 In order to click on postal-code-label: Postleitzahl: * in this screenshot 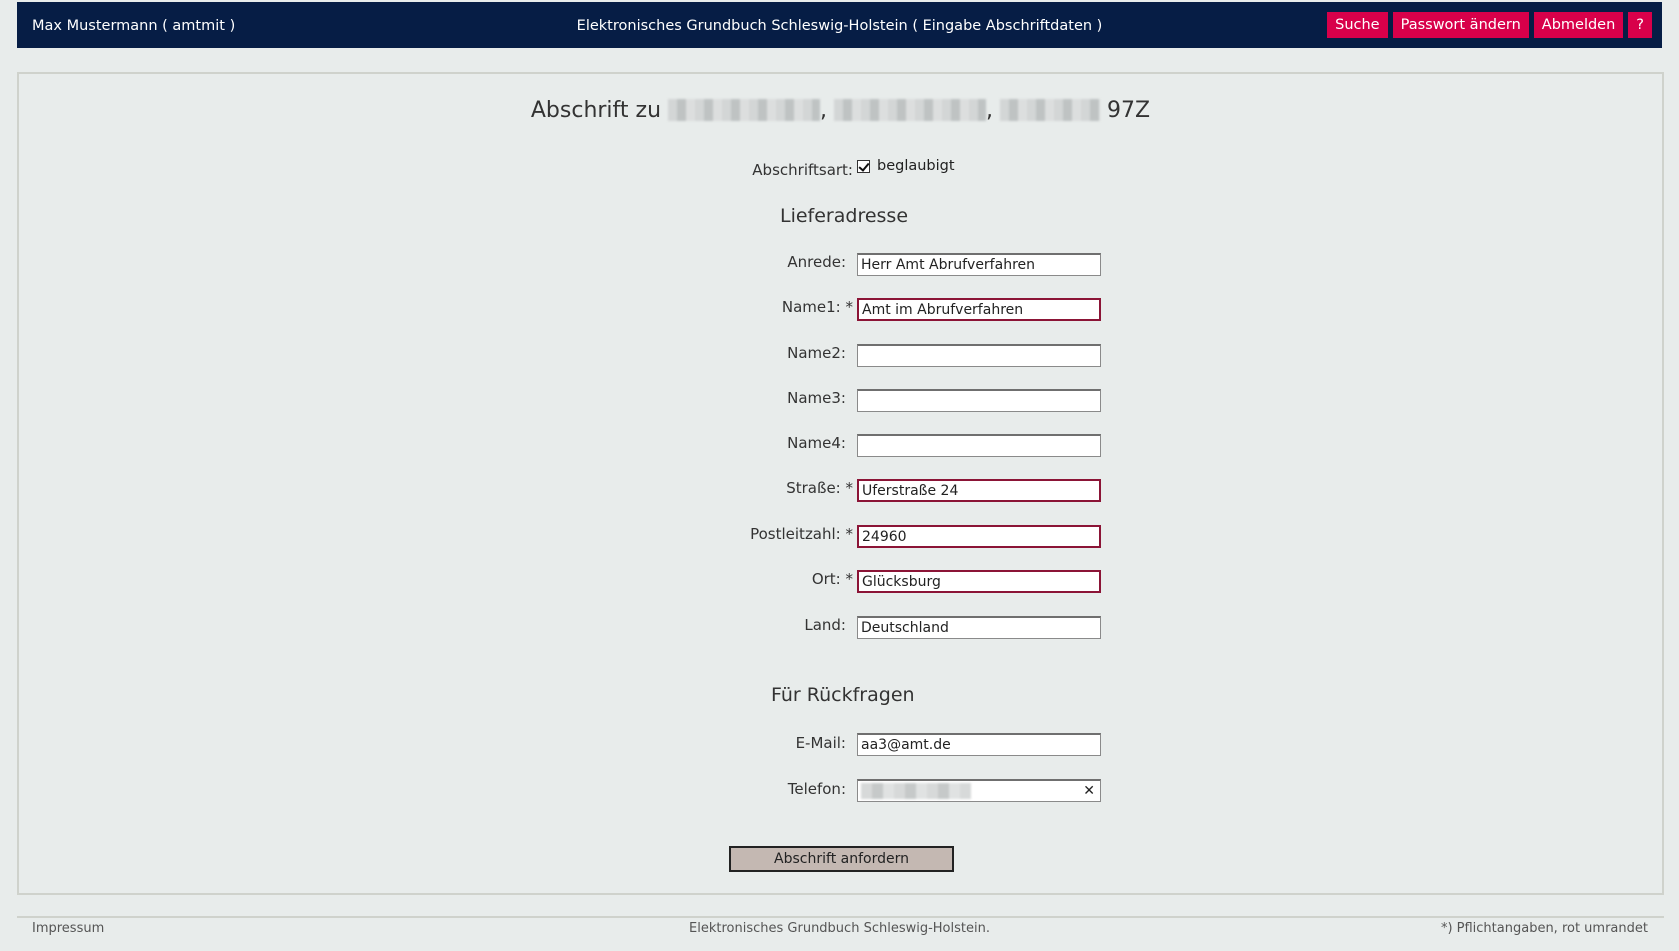, I will do `click(801, 534)`.